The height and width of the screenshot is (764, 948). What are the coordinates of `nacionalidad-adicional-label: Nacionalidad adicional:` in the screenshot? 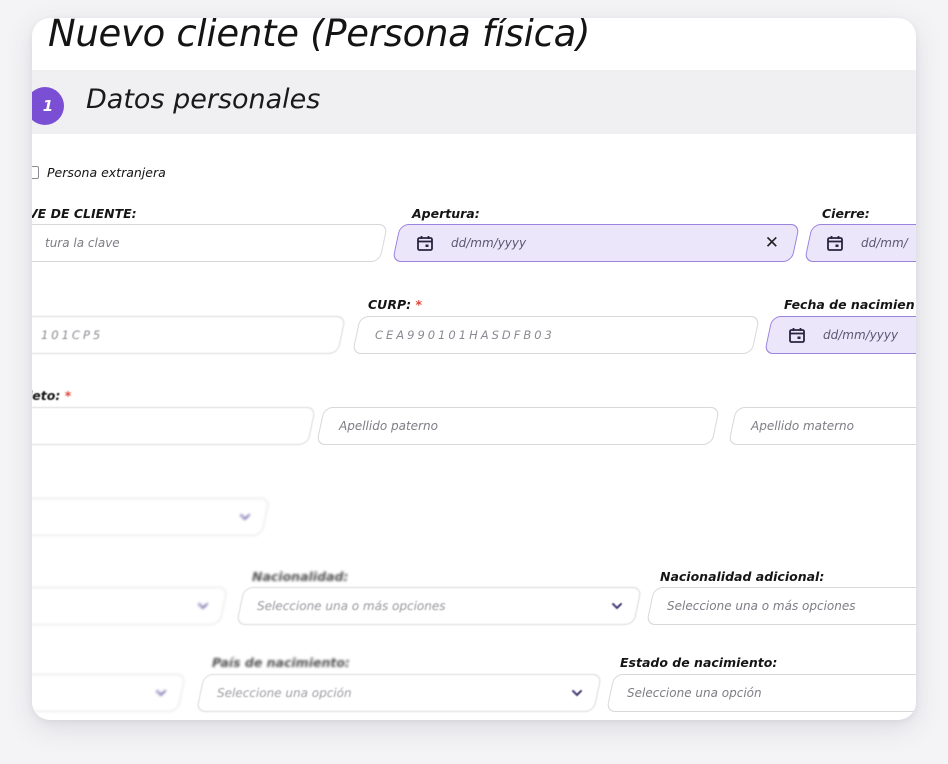 It's located at (742, 576).